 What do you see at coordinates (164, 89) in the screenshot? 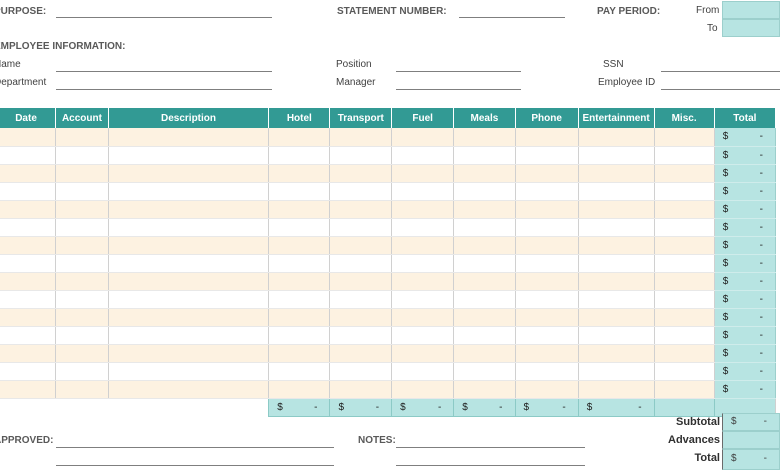
I see `department-field` at bounding box center [164, 89].